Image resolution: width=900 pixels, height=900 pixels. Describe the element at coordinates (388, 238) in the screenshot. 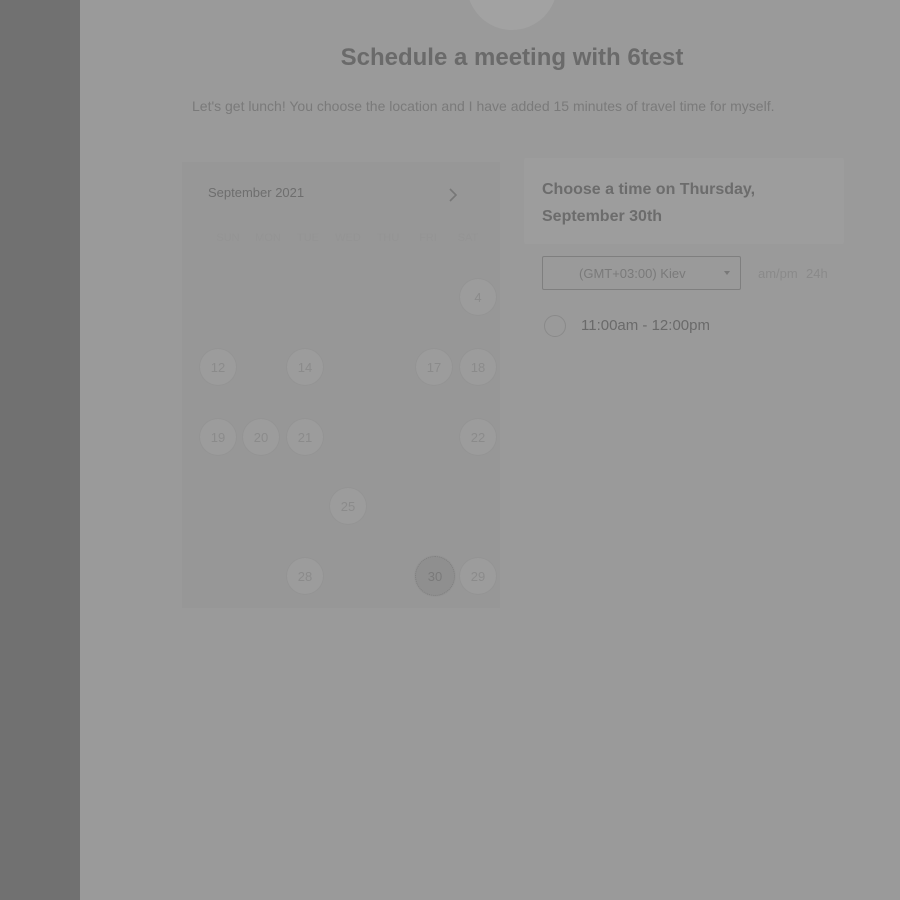

I see `weekday-label: THU` at that location.